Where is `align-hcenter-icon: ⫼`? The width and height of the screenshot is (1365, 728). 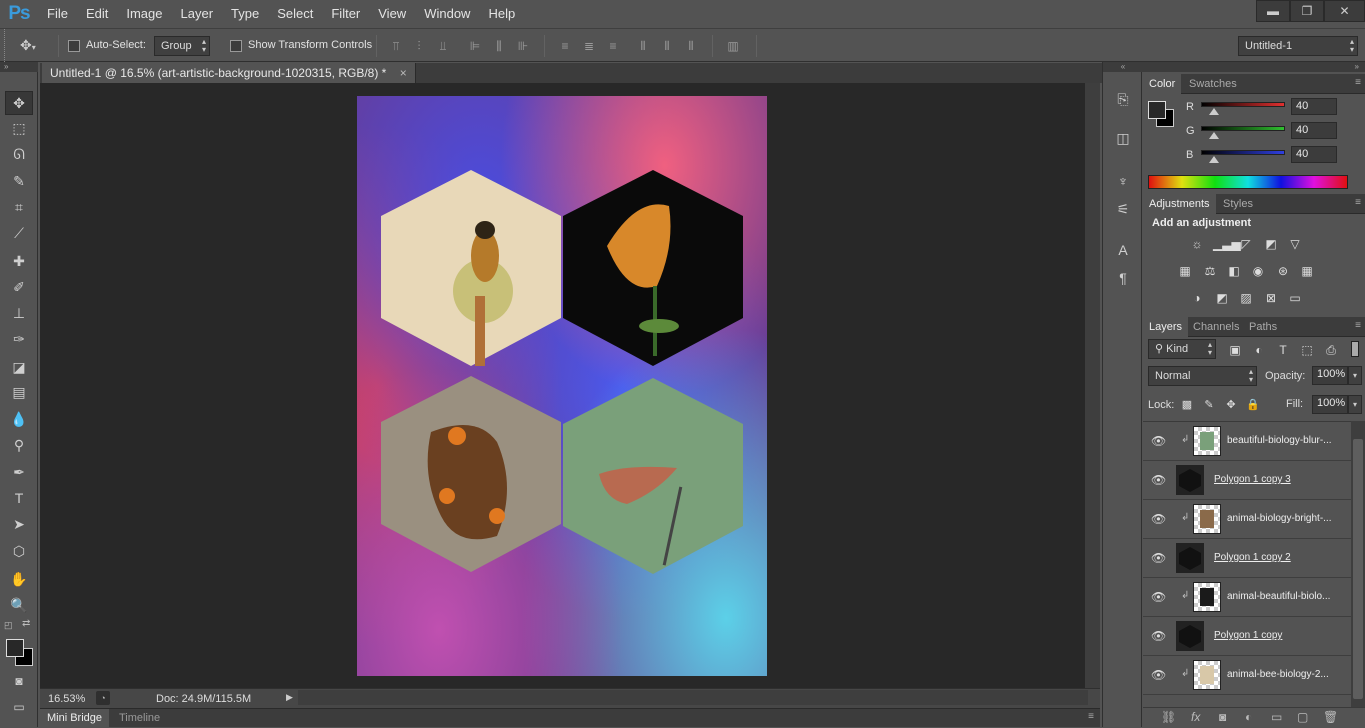
align-hcenter-icon: ⫼ is located at coordinates (499, 46).